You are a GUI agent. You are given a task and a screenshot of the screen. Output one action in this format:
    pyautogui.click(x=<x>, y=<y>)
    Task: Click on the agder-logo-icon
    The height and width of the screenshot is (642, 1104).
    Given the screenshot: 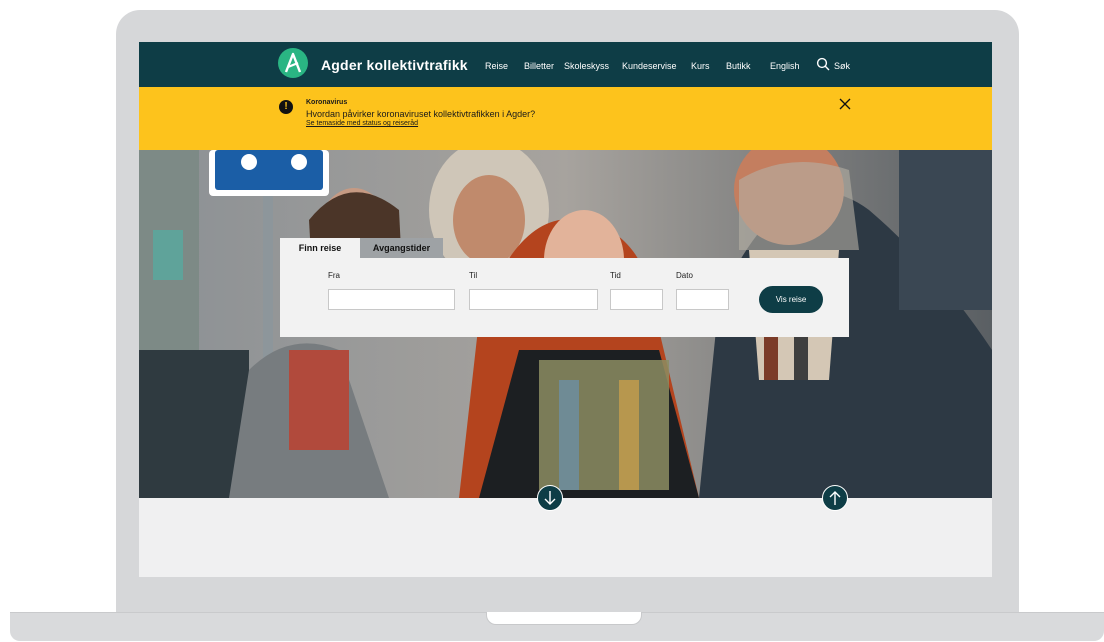 What is the action you would take?
    pyautogui.click(x=293, y=63)
    